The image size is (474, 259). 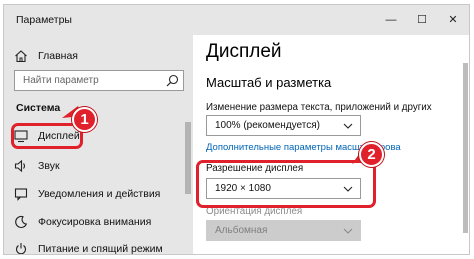 What do you see at coordinates (58, 56) in the screenshot?
I see `sidebar-item-label: Главная` at bounding box center [58, 56].